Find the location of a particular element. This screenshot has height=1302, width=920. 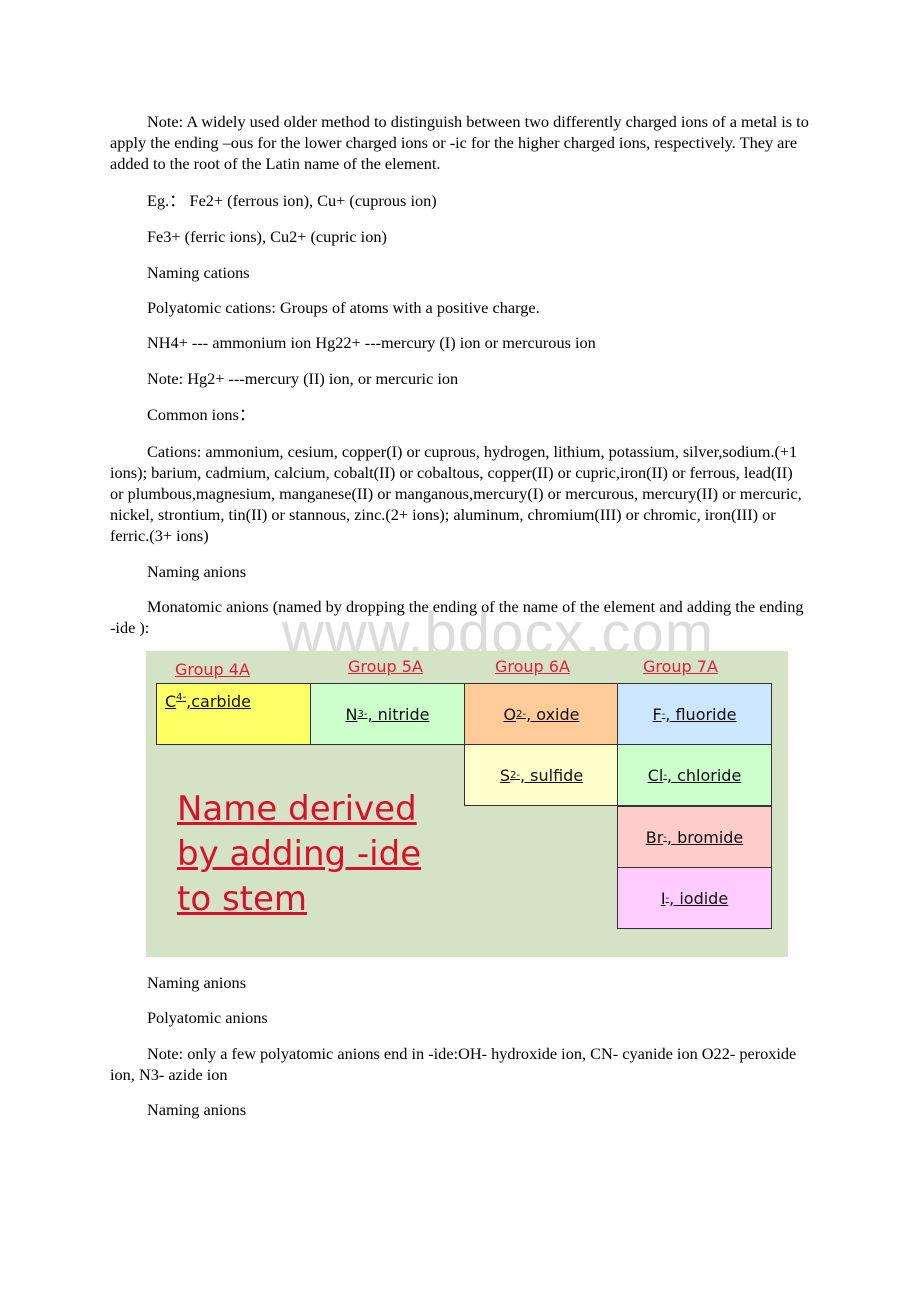

cell-symbol: C is located at coordinates (171, 701).